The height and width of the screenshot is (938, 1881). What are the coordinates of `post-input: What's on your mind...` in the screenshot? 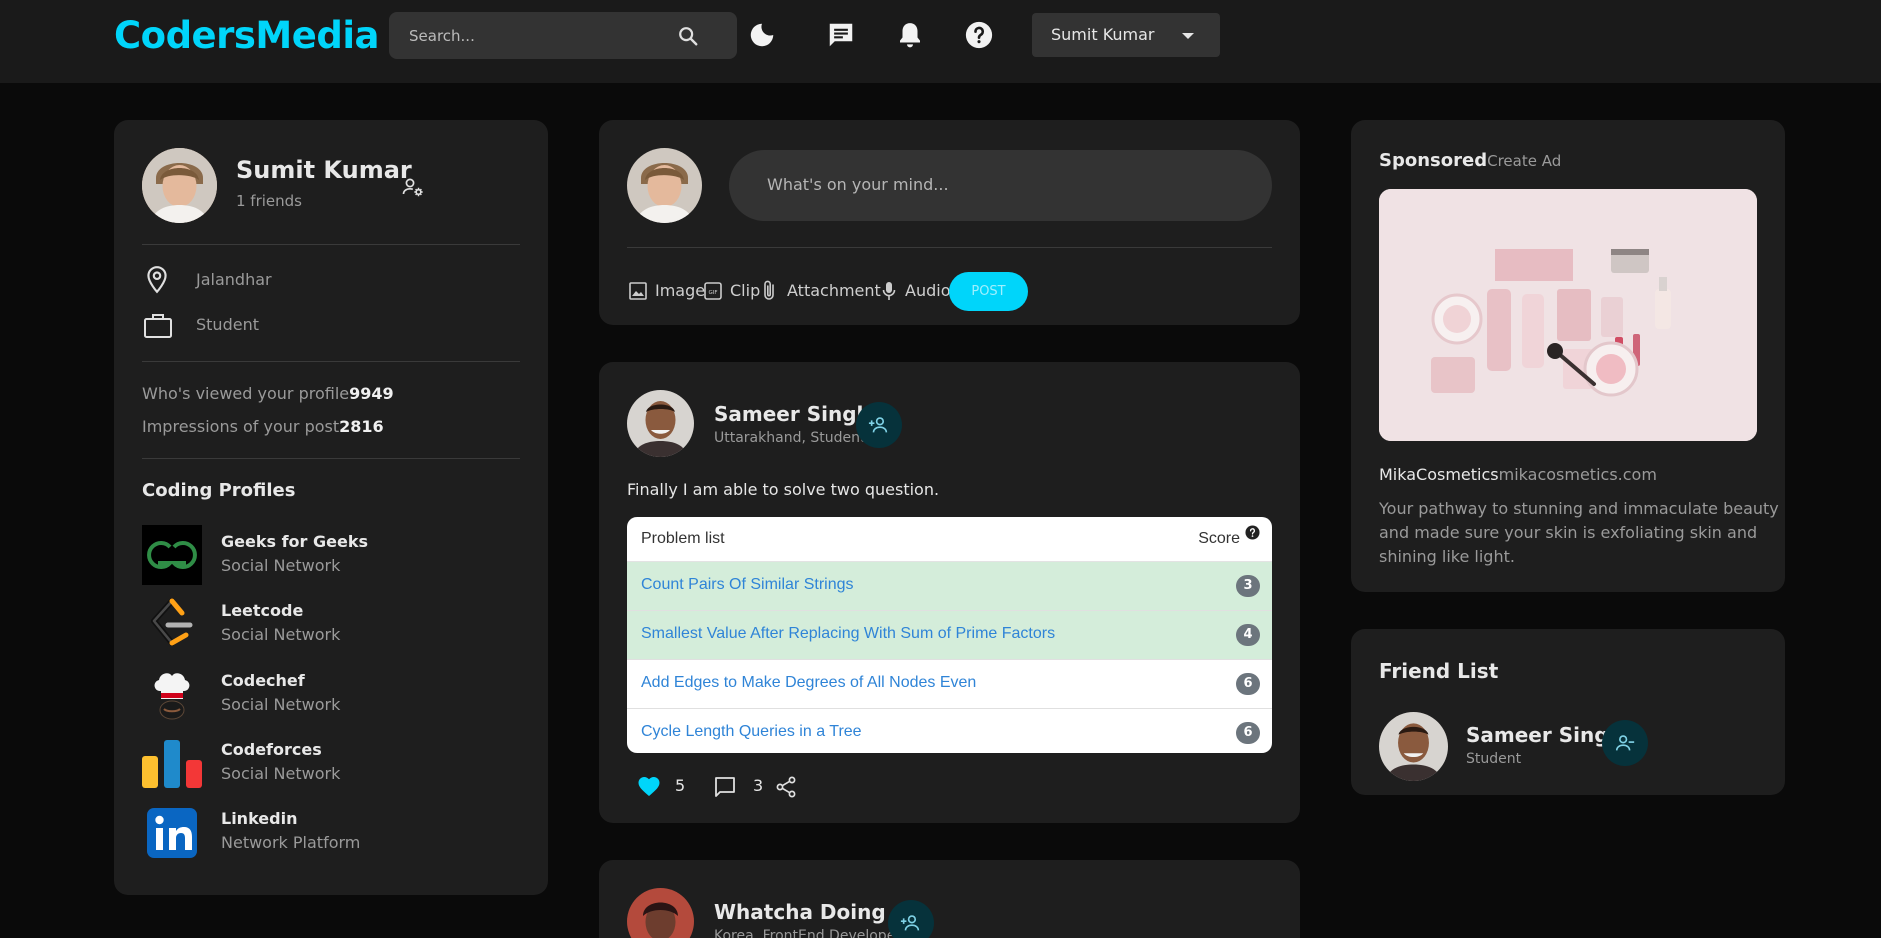 It's located at (1000, 185).